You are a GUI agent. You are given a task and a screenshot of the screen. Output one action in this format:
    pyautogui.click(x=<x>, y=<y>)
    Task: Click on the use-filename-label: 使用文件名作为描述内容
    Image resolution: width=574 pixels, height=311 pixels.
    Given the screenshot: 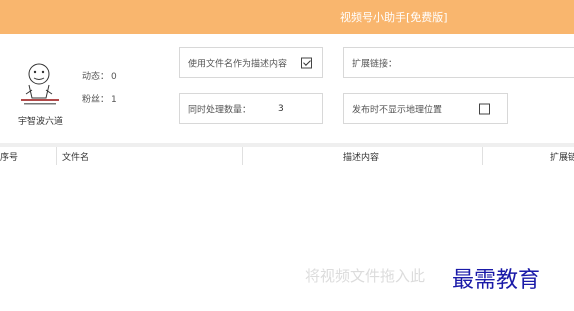 What is the action you would take?
    pyautogui.click(x=238, y=64)
    